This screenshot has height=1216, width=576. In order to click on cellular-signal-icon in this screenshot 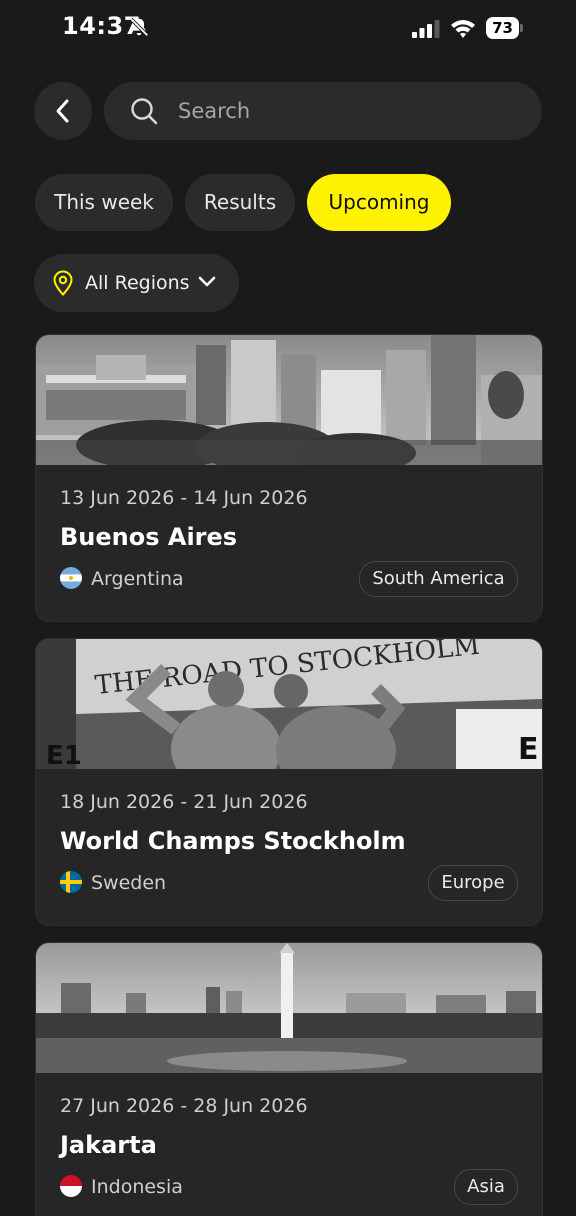, I will do `click(426, 29)`.